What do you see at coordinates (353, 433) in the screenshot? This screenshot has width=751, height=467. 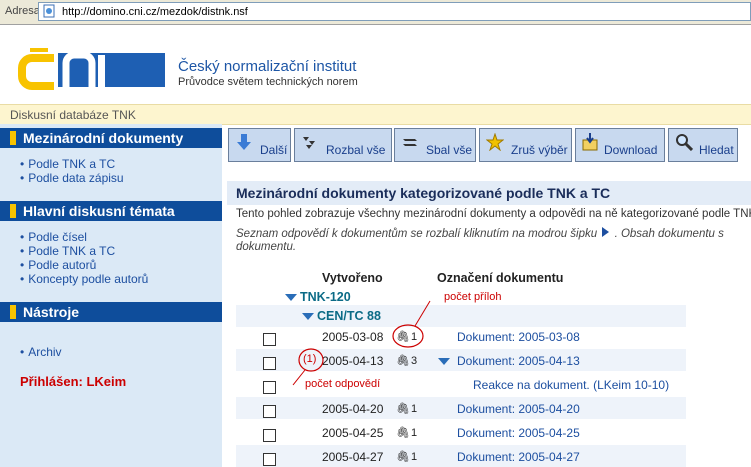 I see `row-date: 2005-04-25` at bounding box center [353, 433].